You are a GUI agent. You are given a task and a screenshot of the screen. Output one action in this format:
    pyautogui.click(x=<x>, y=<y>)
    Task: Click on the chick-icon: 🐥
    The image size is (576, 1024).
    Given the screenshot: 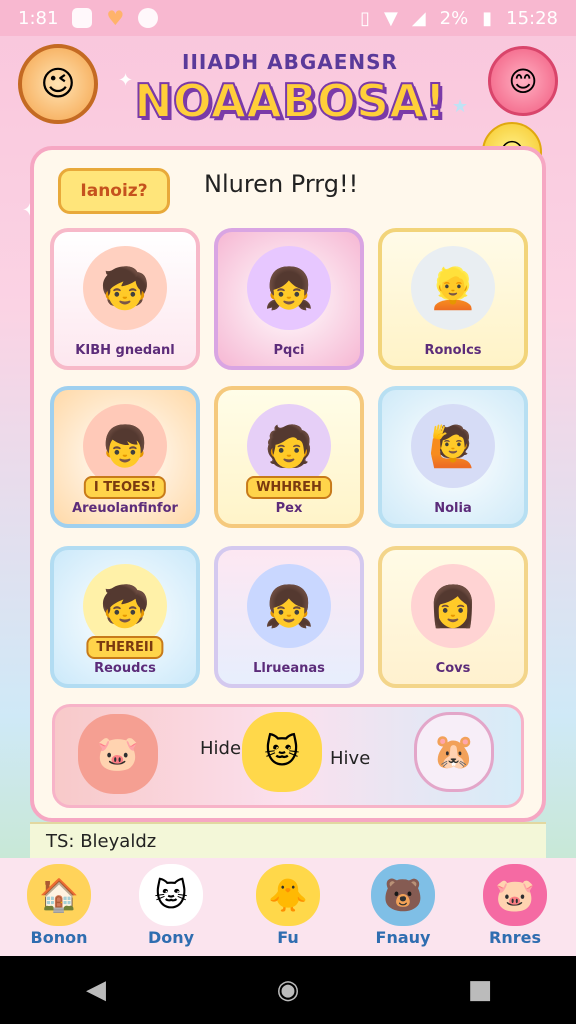 What is the action you would take?
    pyautogui.click(x=288, y=895)
    